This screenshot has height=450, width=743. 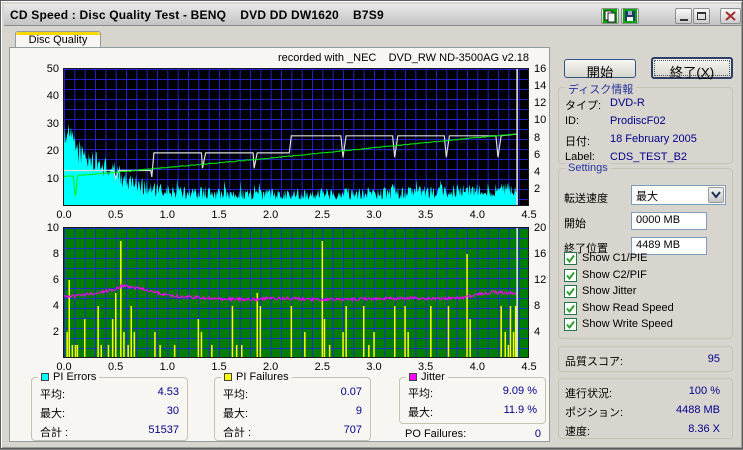 I want to click on copy-to-clipboard-button, so click(x=610, y=16).